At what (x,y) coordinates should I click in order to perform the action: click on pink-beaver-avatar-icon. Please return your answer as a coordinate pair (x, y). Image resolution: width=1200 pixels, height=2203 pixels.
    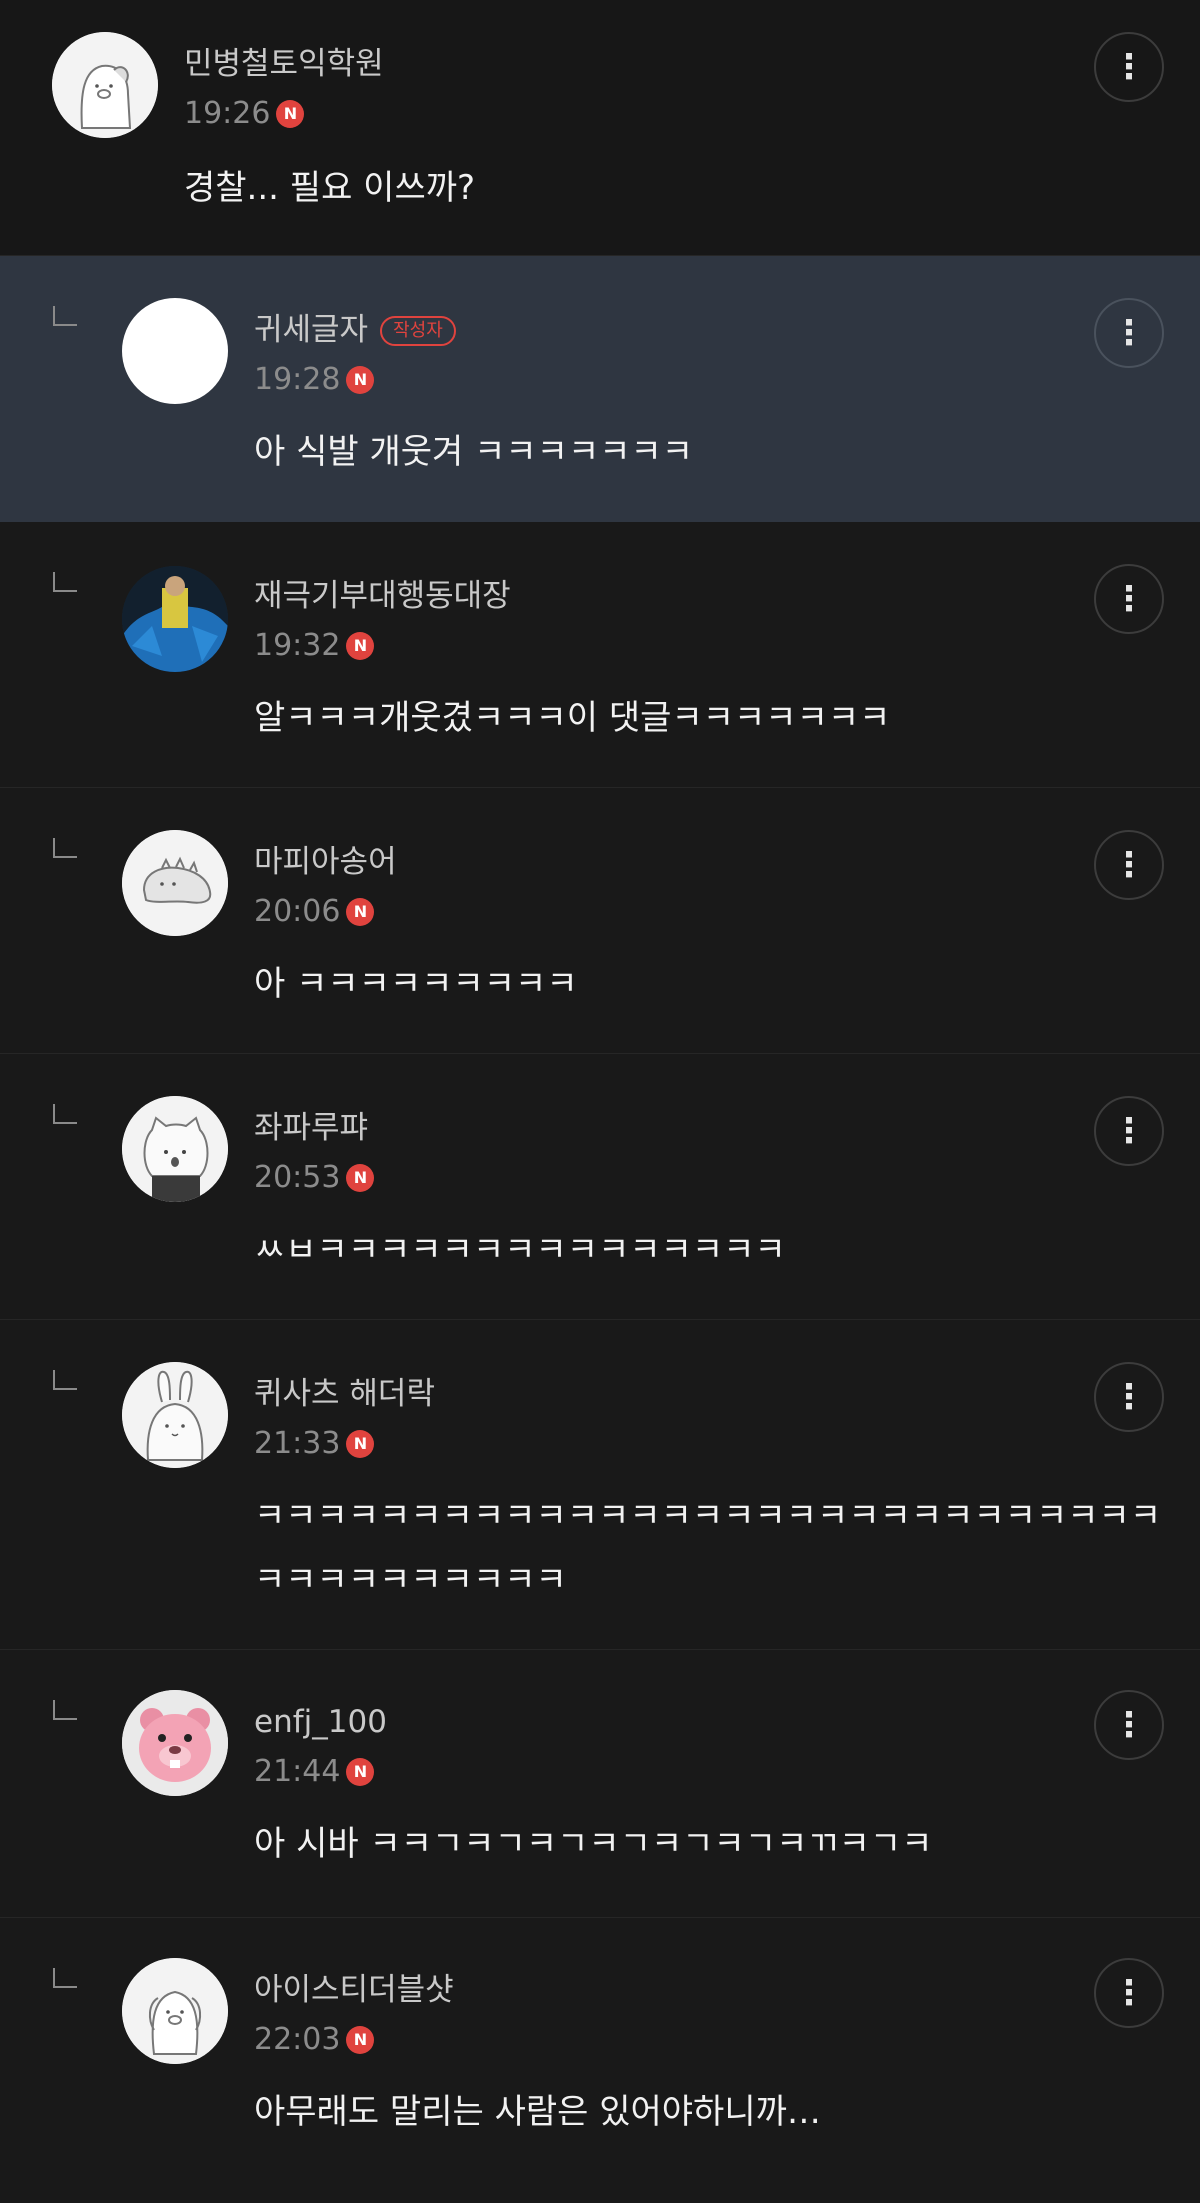
    Looking at the image, I should click on (175, 1743).